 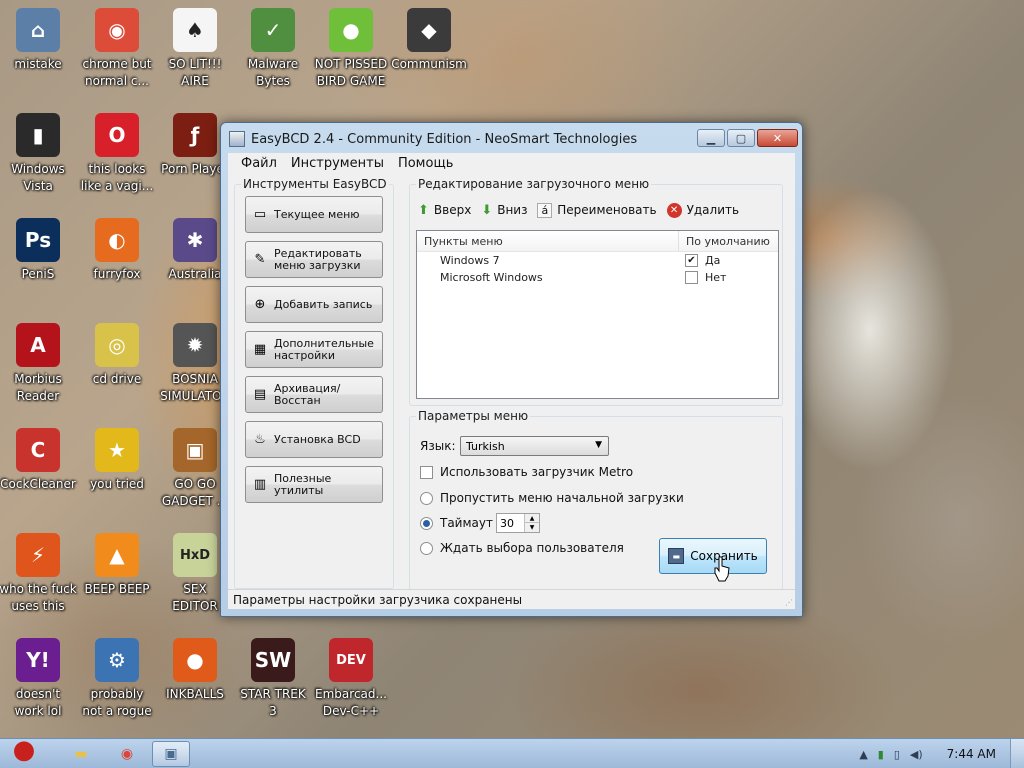 I want to click on yahoo-icon: Y!, so click(x=38, y=660).